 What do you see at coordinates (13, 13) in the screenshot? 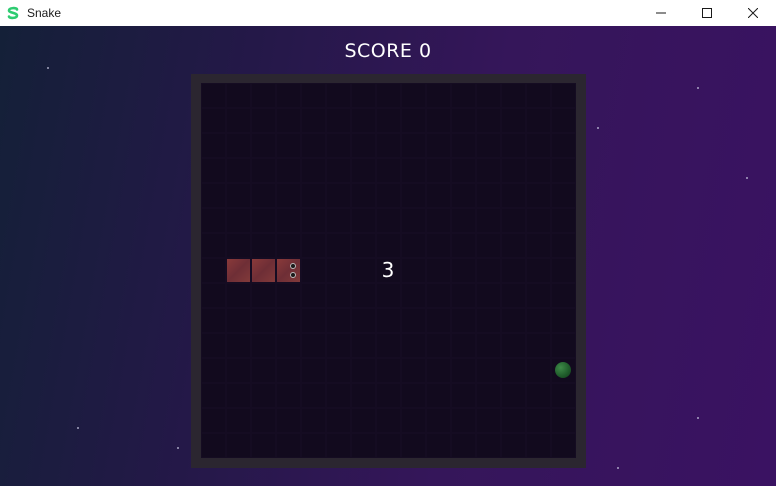
I see `snake-app-icon` at bounding box center [13, 13].